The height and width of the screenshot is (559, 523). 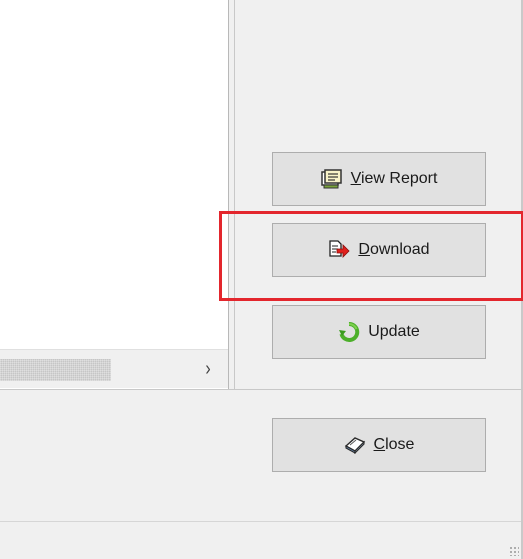 I want to click on close-button: Close, so click(x=379, y=445).